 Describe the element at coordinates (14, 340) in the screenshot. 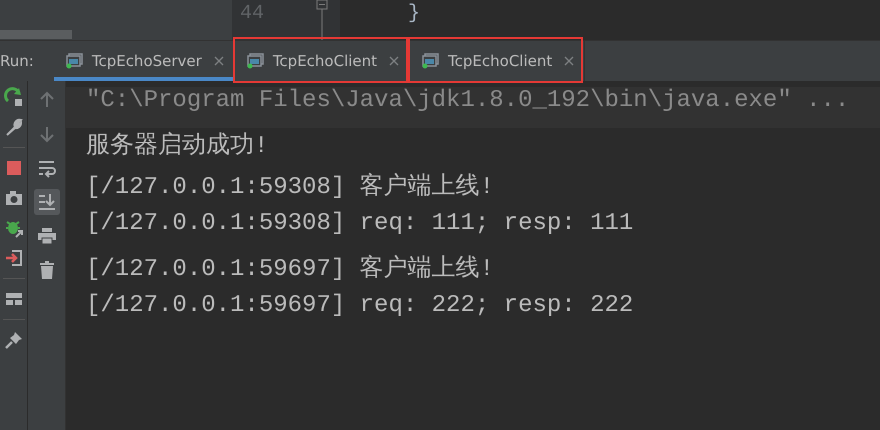

I see `pin-icon` at that location.